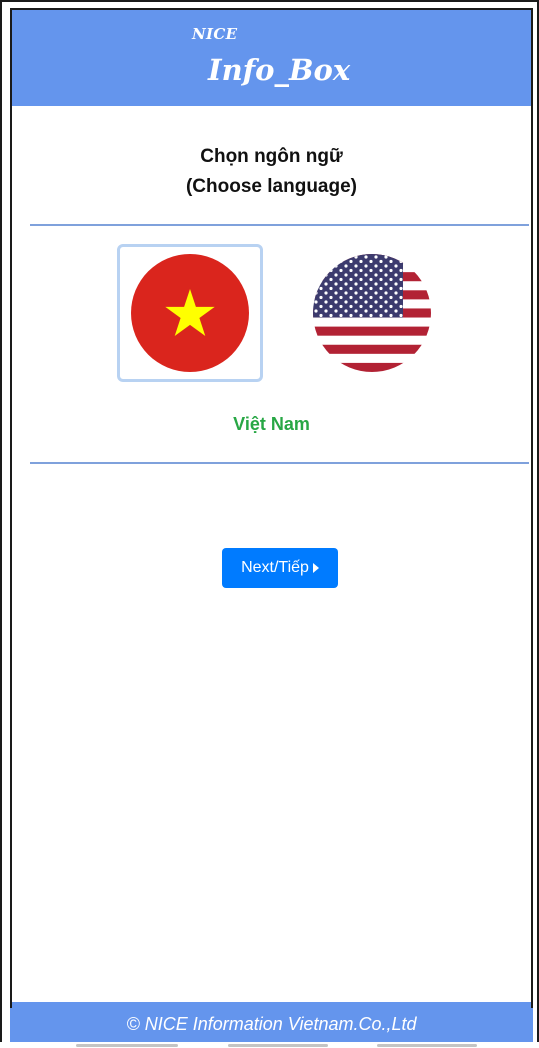 The width and height of the screenshot is (539, 1048). What do you see at coordinates (215, 34) in the screenshot?
I see `brand-company: NICE` at bounding box center [215, 34].